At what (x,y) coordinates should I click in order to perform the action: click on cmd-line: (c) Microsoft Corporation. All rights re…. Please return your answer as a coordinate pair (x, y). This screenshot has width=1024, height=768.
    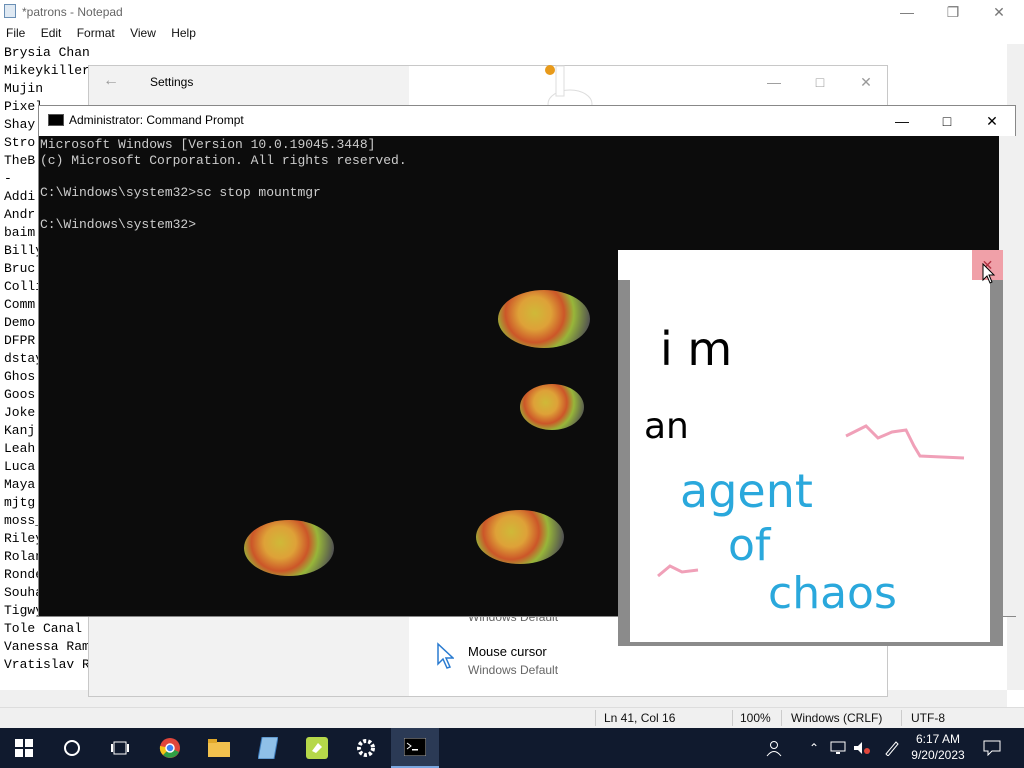
    Looking at the image, I should click on (223, 160).